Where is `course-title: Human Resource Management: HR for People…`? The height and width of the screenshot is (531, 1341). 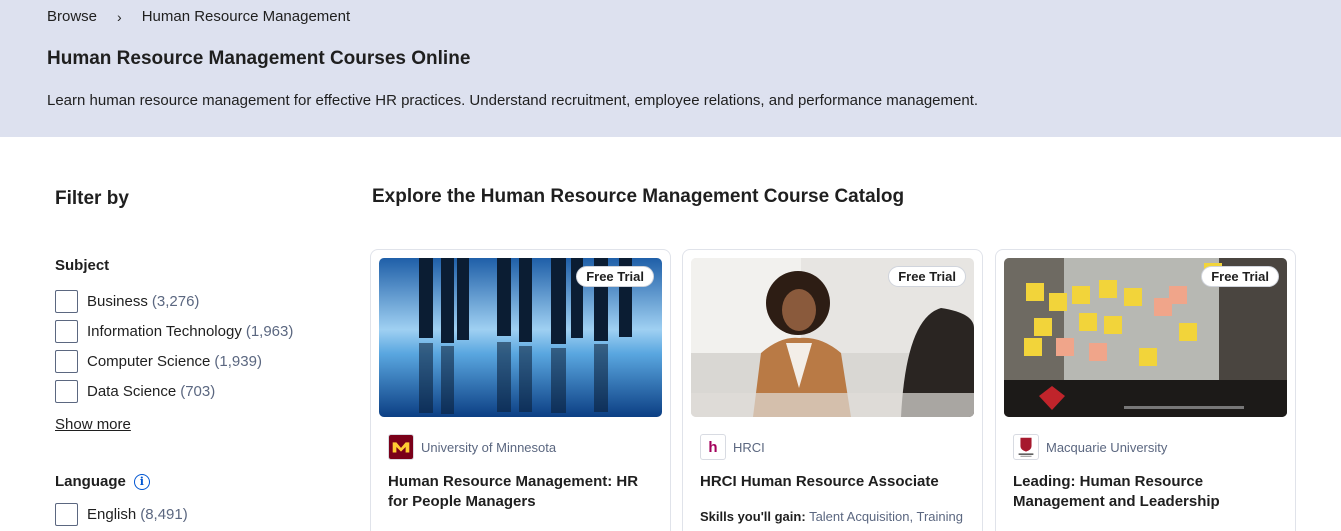
course-title: Human Resource Management: HR for People… is located at coordinates (523, 492).